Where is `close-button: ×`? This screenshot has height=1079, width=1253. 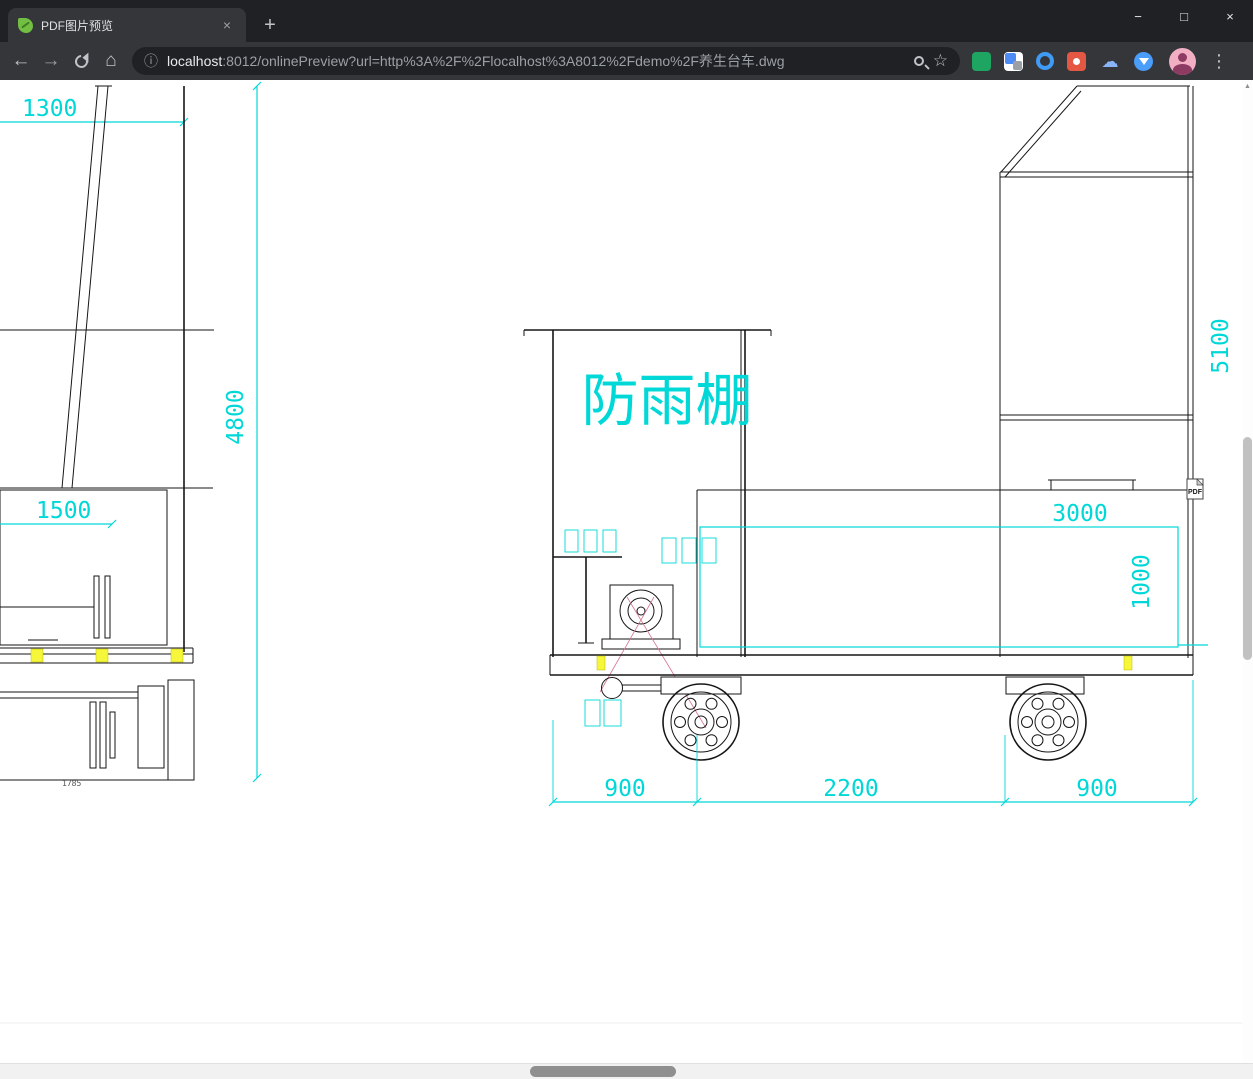 close-button: × is located at coordinates (1230, 16).